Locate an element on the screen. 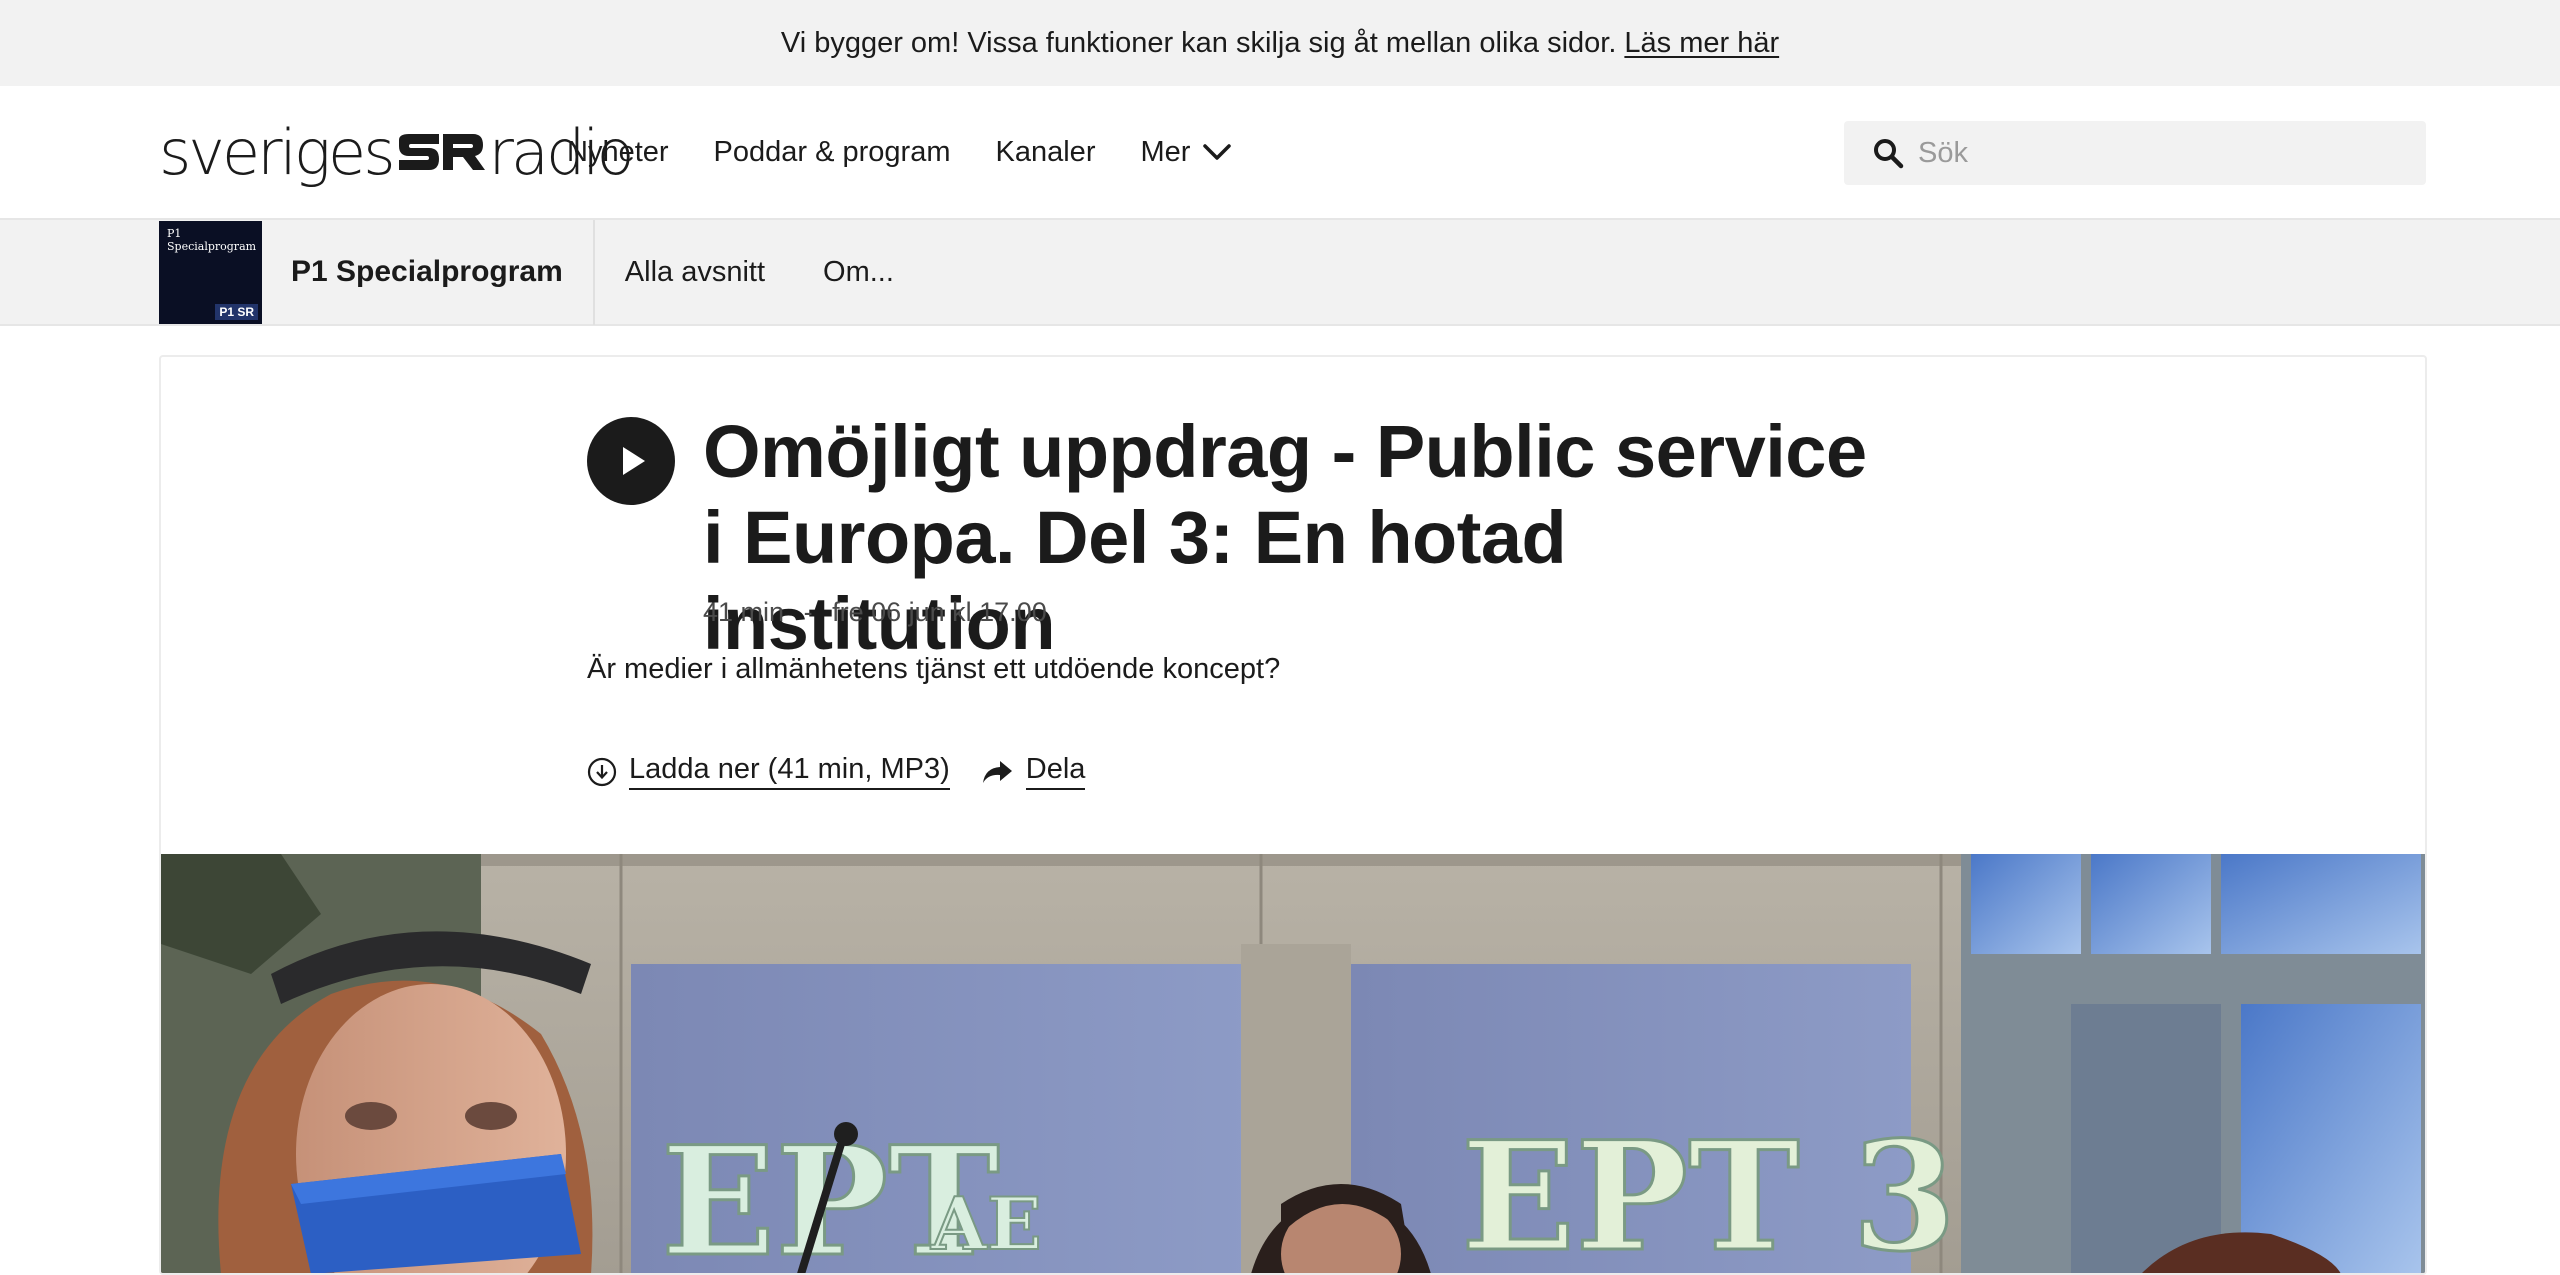 The height and width of the screenshot is (1275, 2560). sign-left-small-text: AE is located at coordinates (986, 1223).